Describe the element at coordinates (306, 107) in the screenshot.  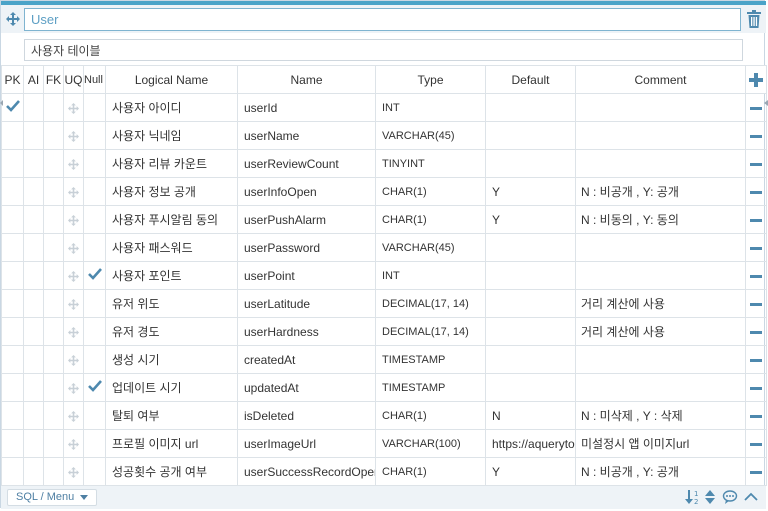
I see `name-cell: userId` at that location.